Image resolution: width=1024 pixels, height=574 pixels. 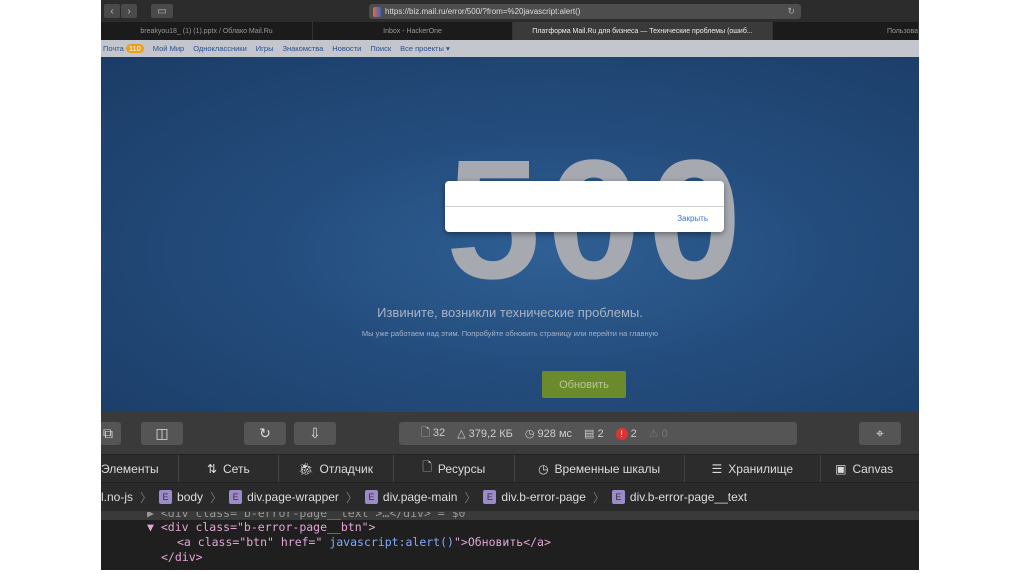 What do you see at coordinates (510, 312) in the screenshot?
I see `error-title: Извините, возникли технические проблемы.` at bounding box center [510, 312].